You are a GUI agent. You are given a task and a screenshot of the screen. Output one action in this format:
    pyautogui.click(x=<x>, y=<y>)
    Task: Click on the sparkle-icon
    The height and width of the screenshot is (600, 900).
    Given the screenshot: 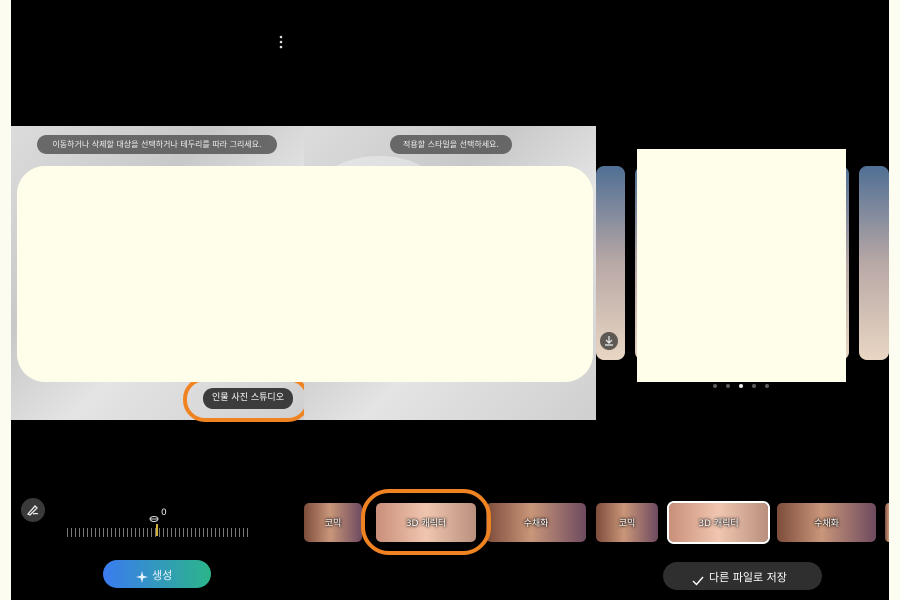 What is the action you would take?
    pyautogui.click(x=142, y=577)
    